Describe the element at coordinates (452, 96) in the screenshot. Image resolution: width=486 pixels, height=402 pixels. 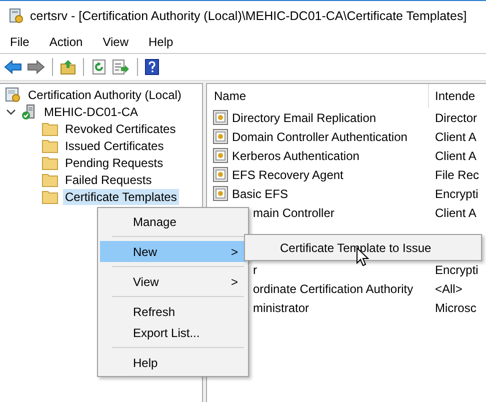
I see `column-header: Intende` at that location.